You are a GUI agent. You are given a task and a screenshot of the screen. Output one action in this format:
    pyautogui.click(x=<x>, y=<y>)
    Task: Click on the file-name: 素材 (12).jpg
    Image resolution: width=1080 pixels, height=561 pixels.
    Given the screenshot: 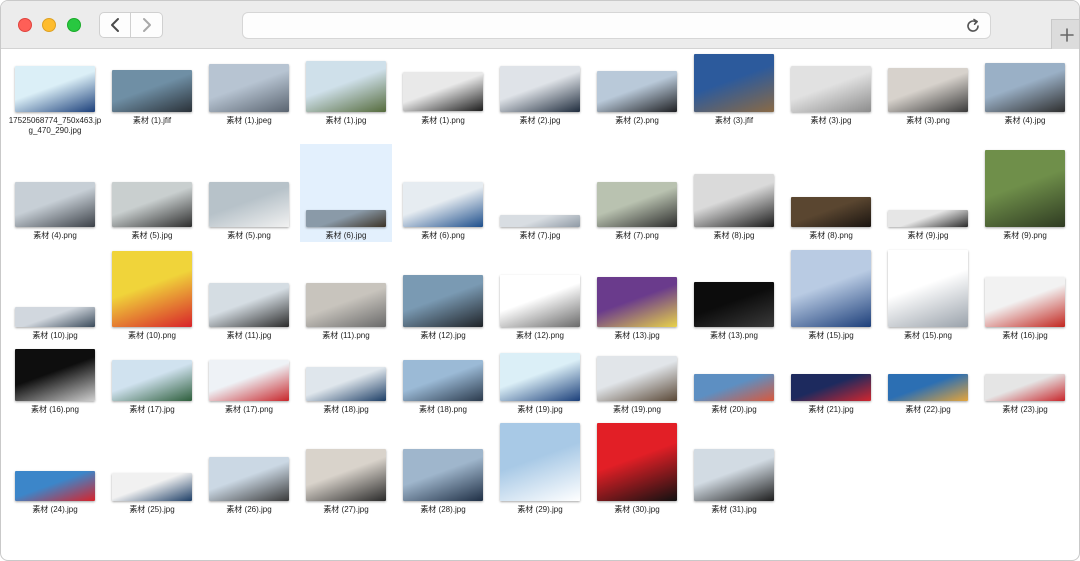 What is the action you would take?
    pyautogui.click(x=443, y=335)
    